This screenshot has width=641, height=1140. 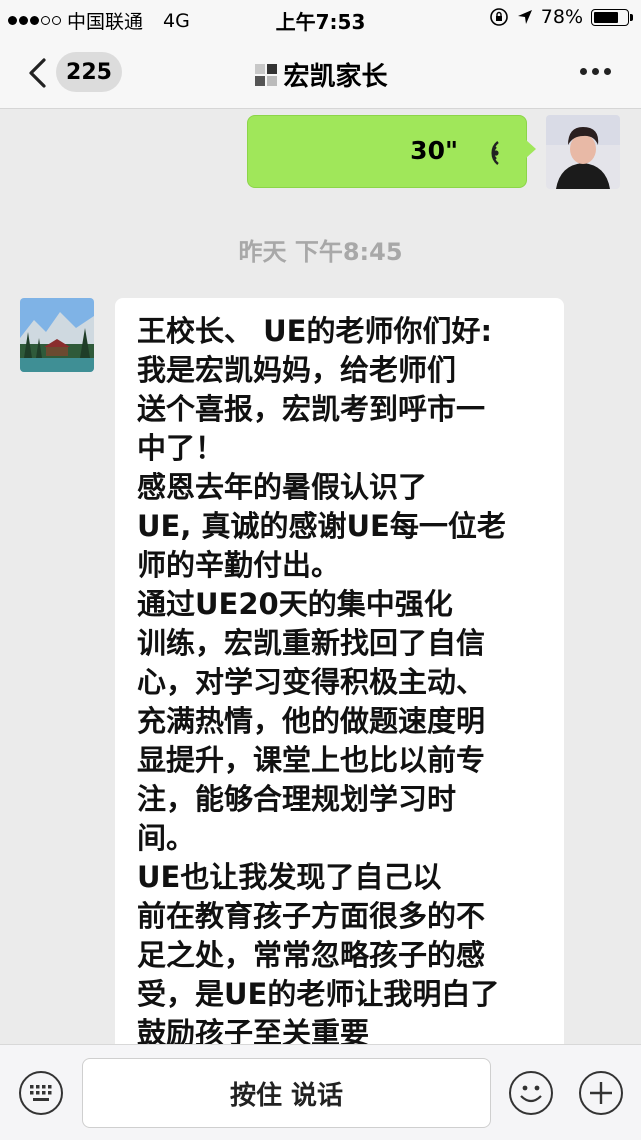 I want to click on voice-message-bubble: 30", so click(x=391, y=151).